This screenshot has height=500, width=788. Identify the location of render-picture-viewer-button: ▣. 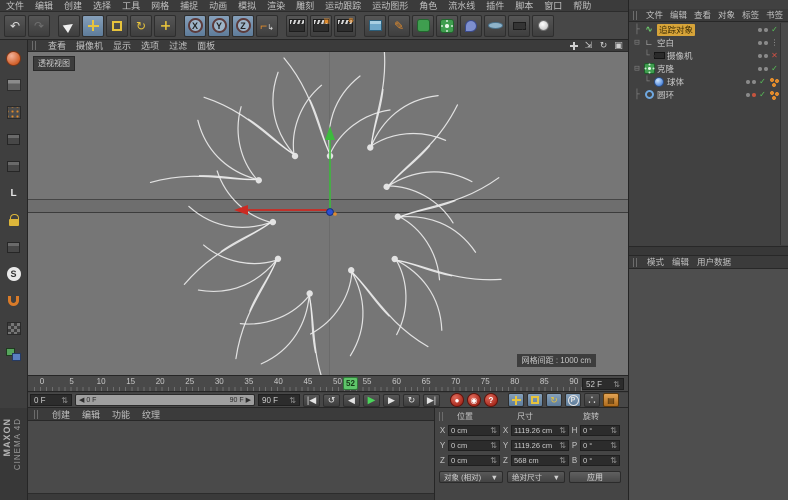
(321, 25).